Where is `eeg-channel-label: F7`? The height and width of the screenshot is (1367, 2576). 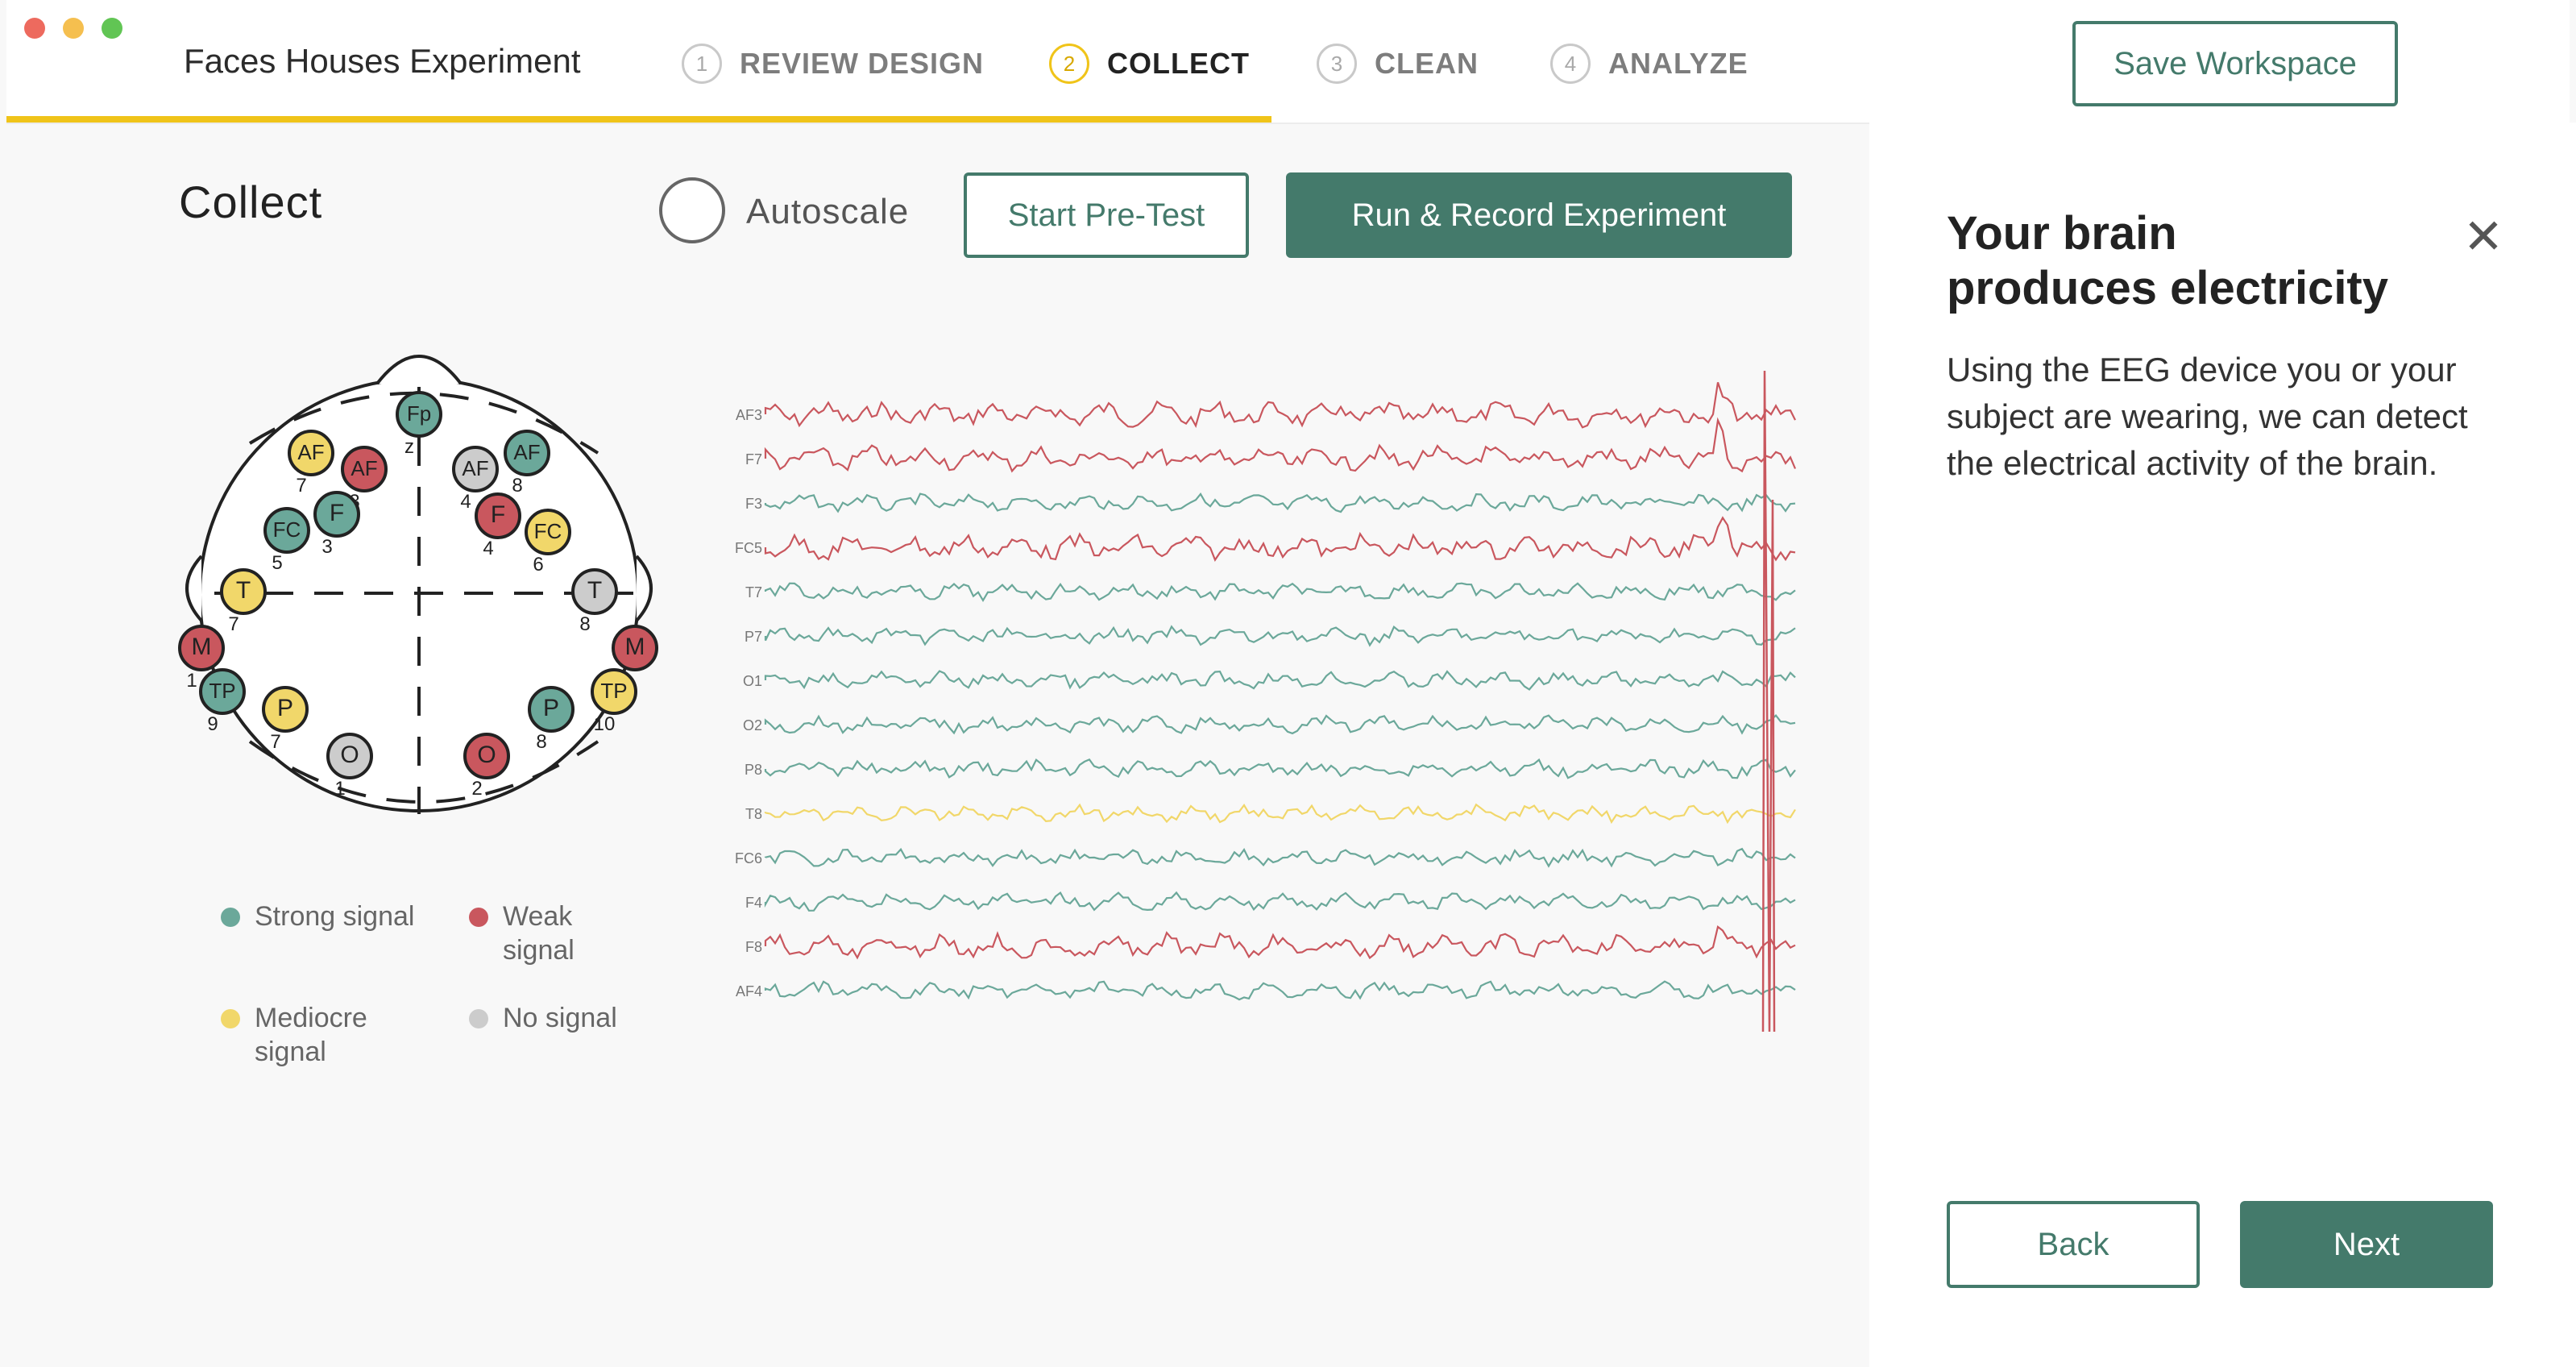 eeg-channel-label: F7 is located at coordinates (753, 459).